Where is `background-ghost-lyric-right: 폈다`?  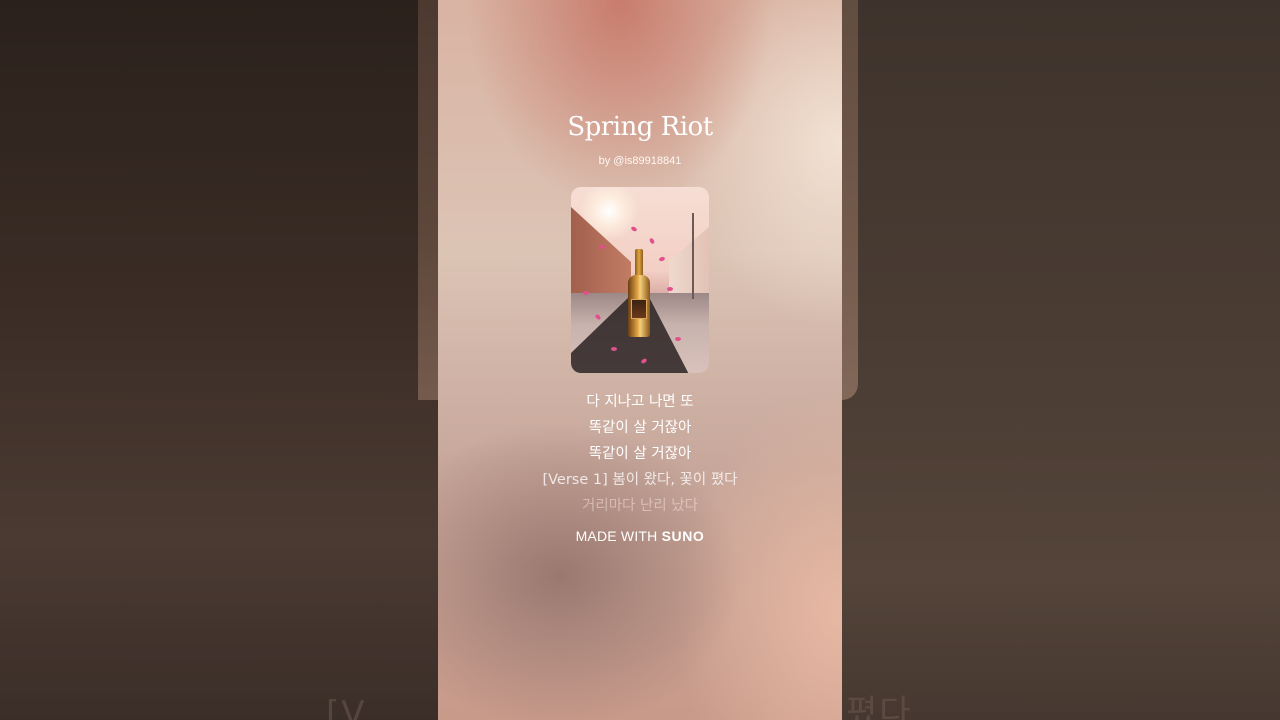 background-ghost-lyric-right: 폈다 is located at coordinates (879, 706).